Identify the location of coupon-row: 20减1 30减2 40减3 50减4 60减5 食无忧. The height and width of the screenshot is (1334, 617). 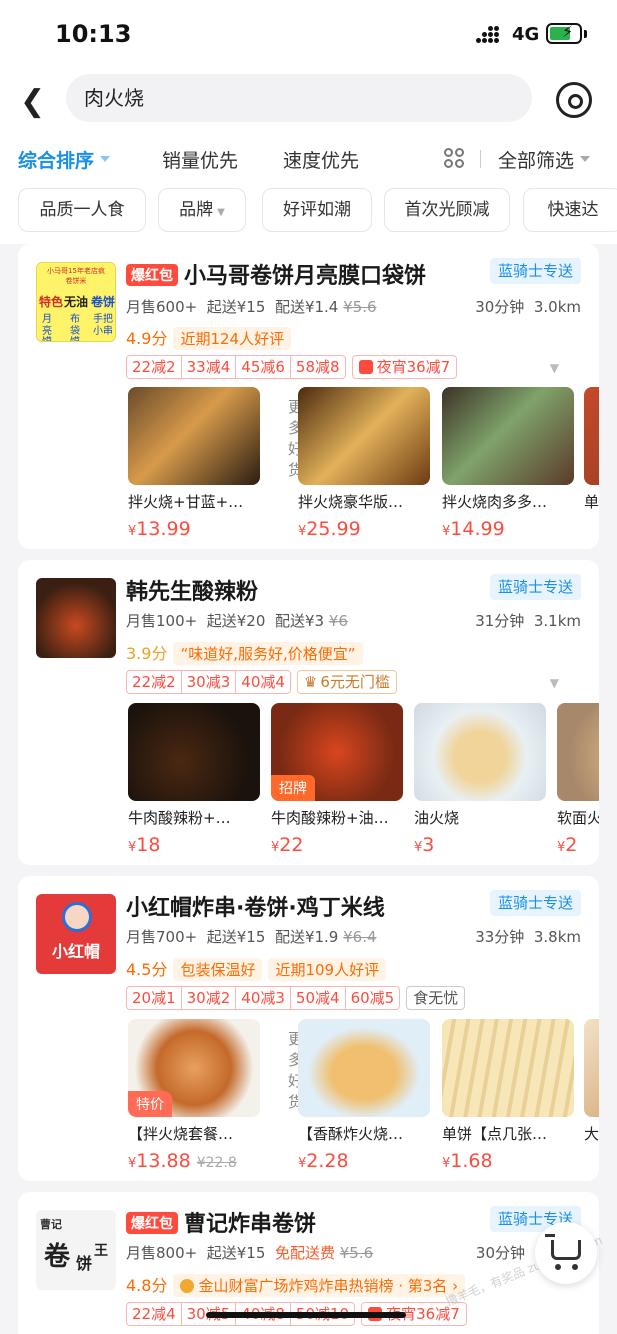
(296, 998).